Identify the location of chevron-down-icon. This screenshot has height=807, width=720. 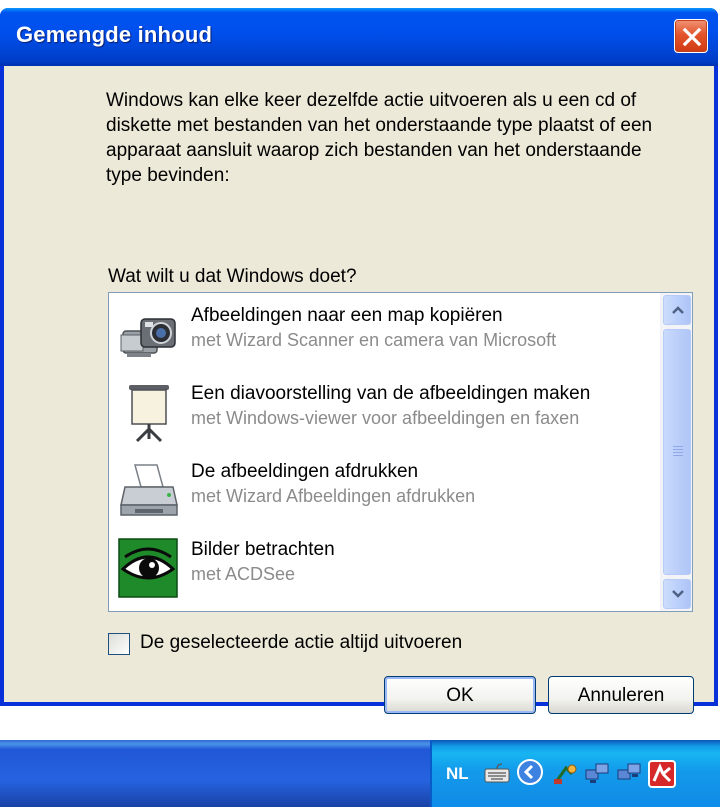
(678, 594).